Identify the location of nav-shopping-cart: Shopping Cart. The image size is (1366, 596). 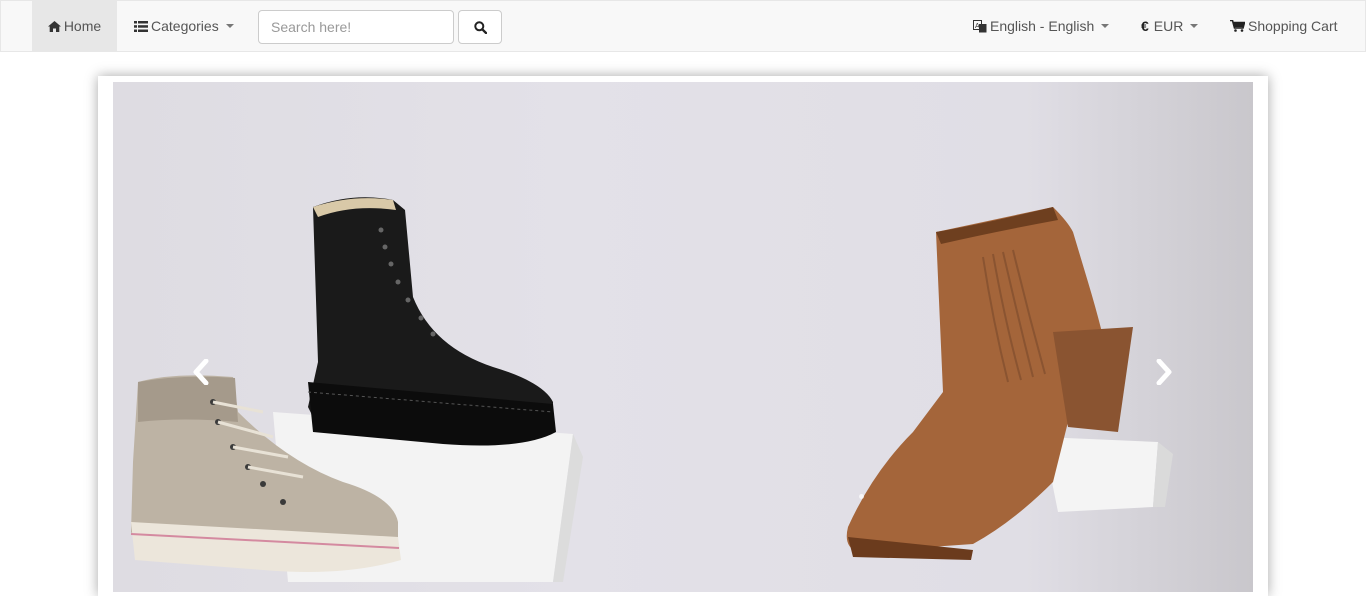
(1284, 26).